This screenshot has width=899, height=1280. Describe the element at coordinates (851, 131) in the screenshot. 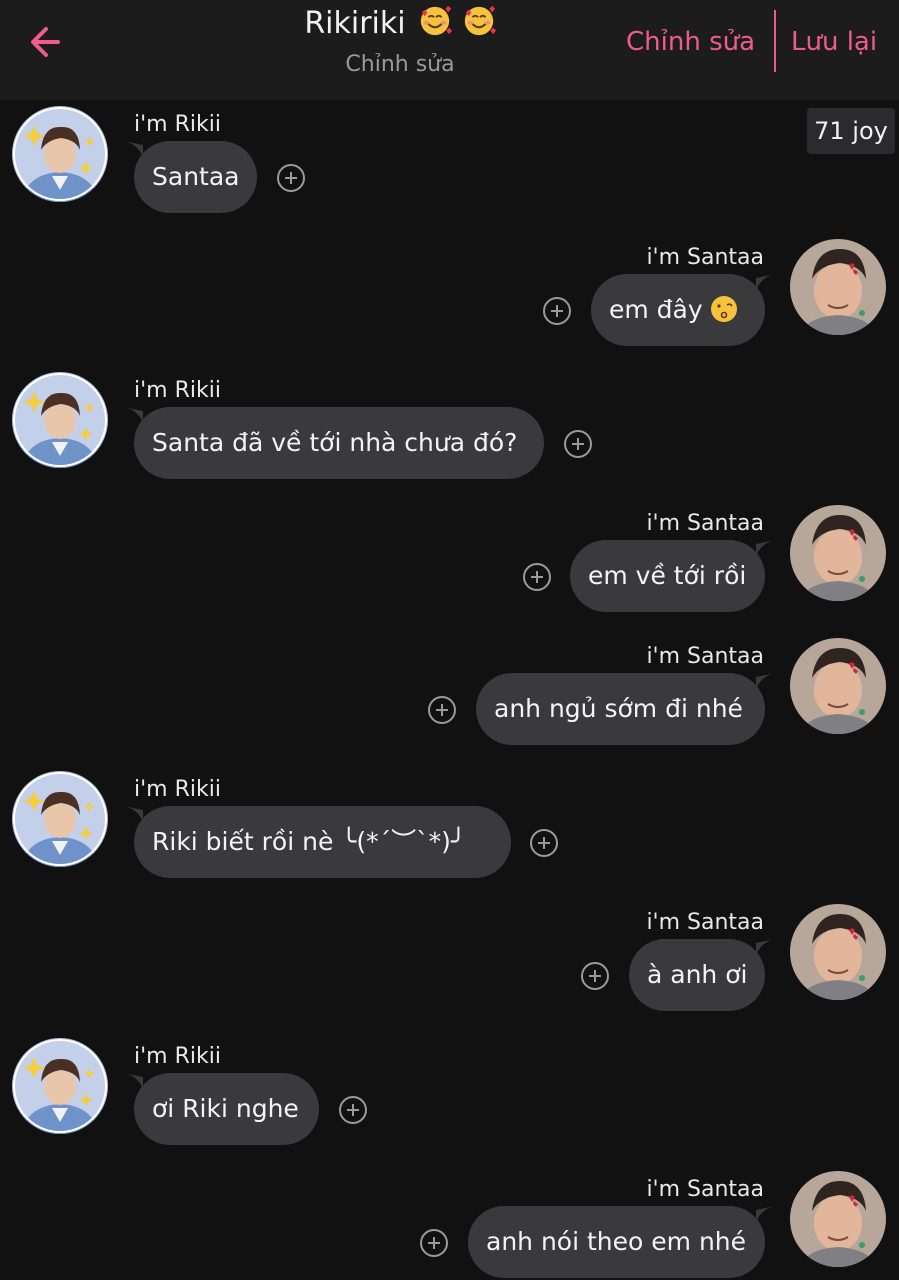

I see `joy-count-badge: 71 joy` at that location.